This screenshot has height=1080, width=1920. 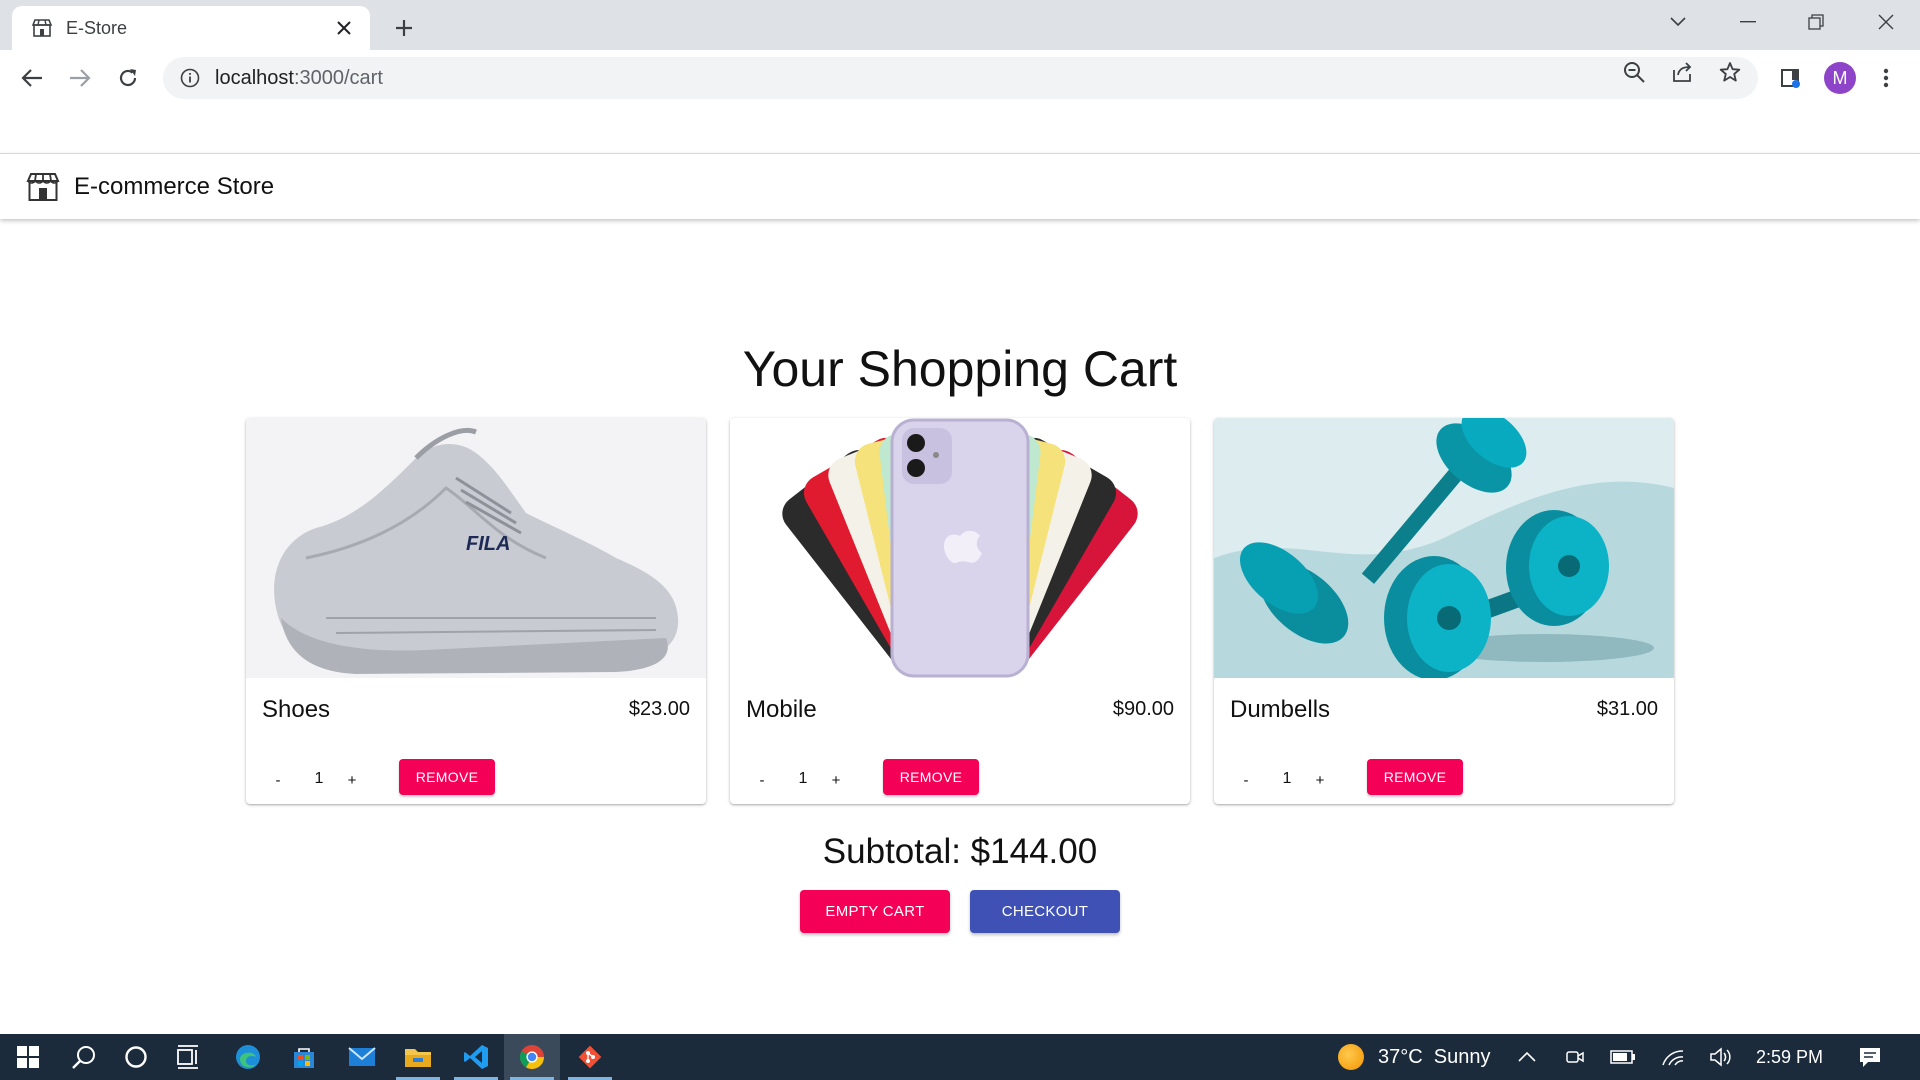 What do you see at coordinates (960, 186) in the screenshot?
I see `app-bar: E-commerce Store` at bounding box center [960, 186].